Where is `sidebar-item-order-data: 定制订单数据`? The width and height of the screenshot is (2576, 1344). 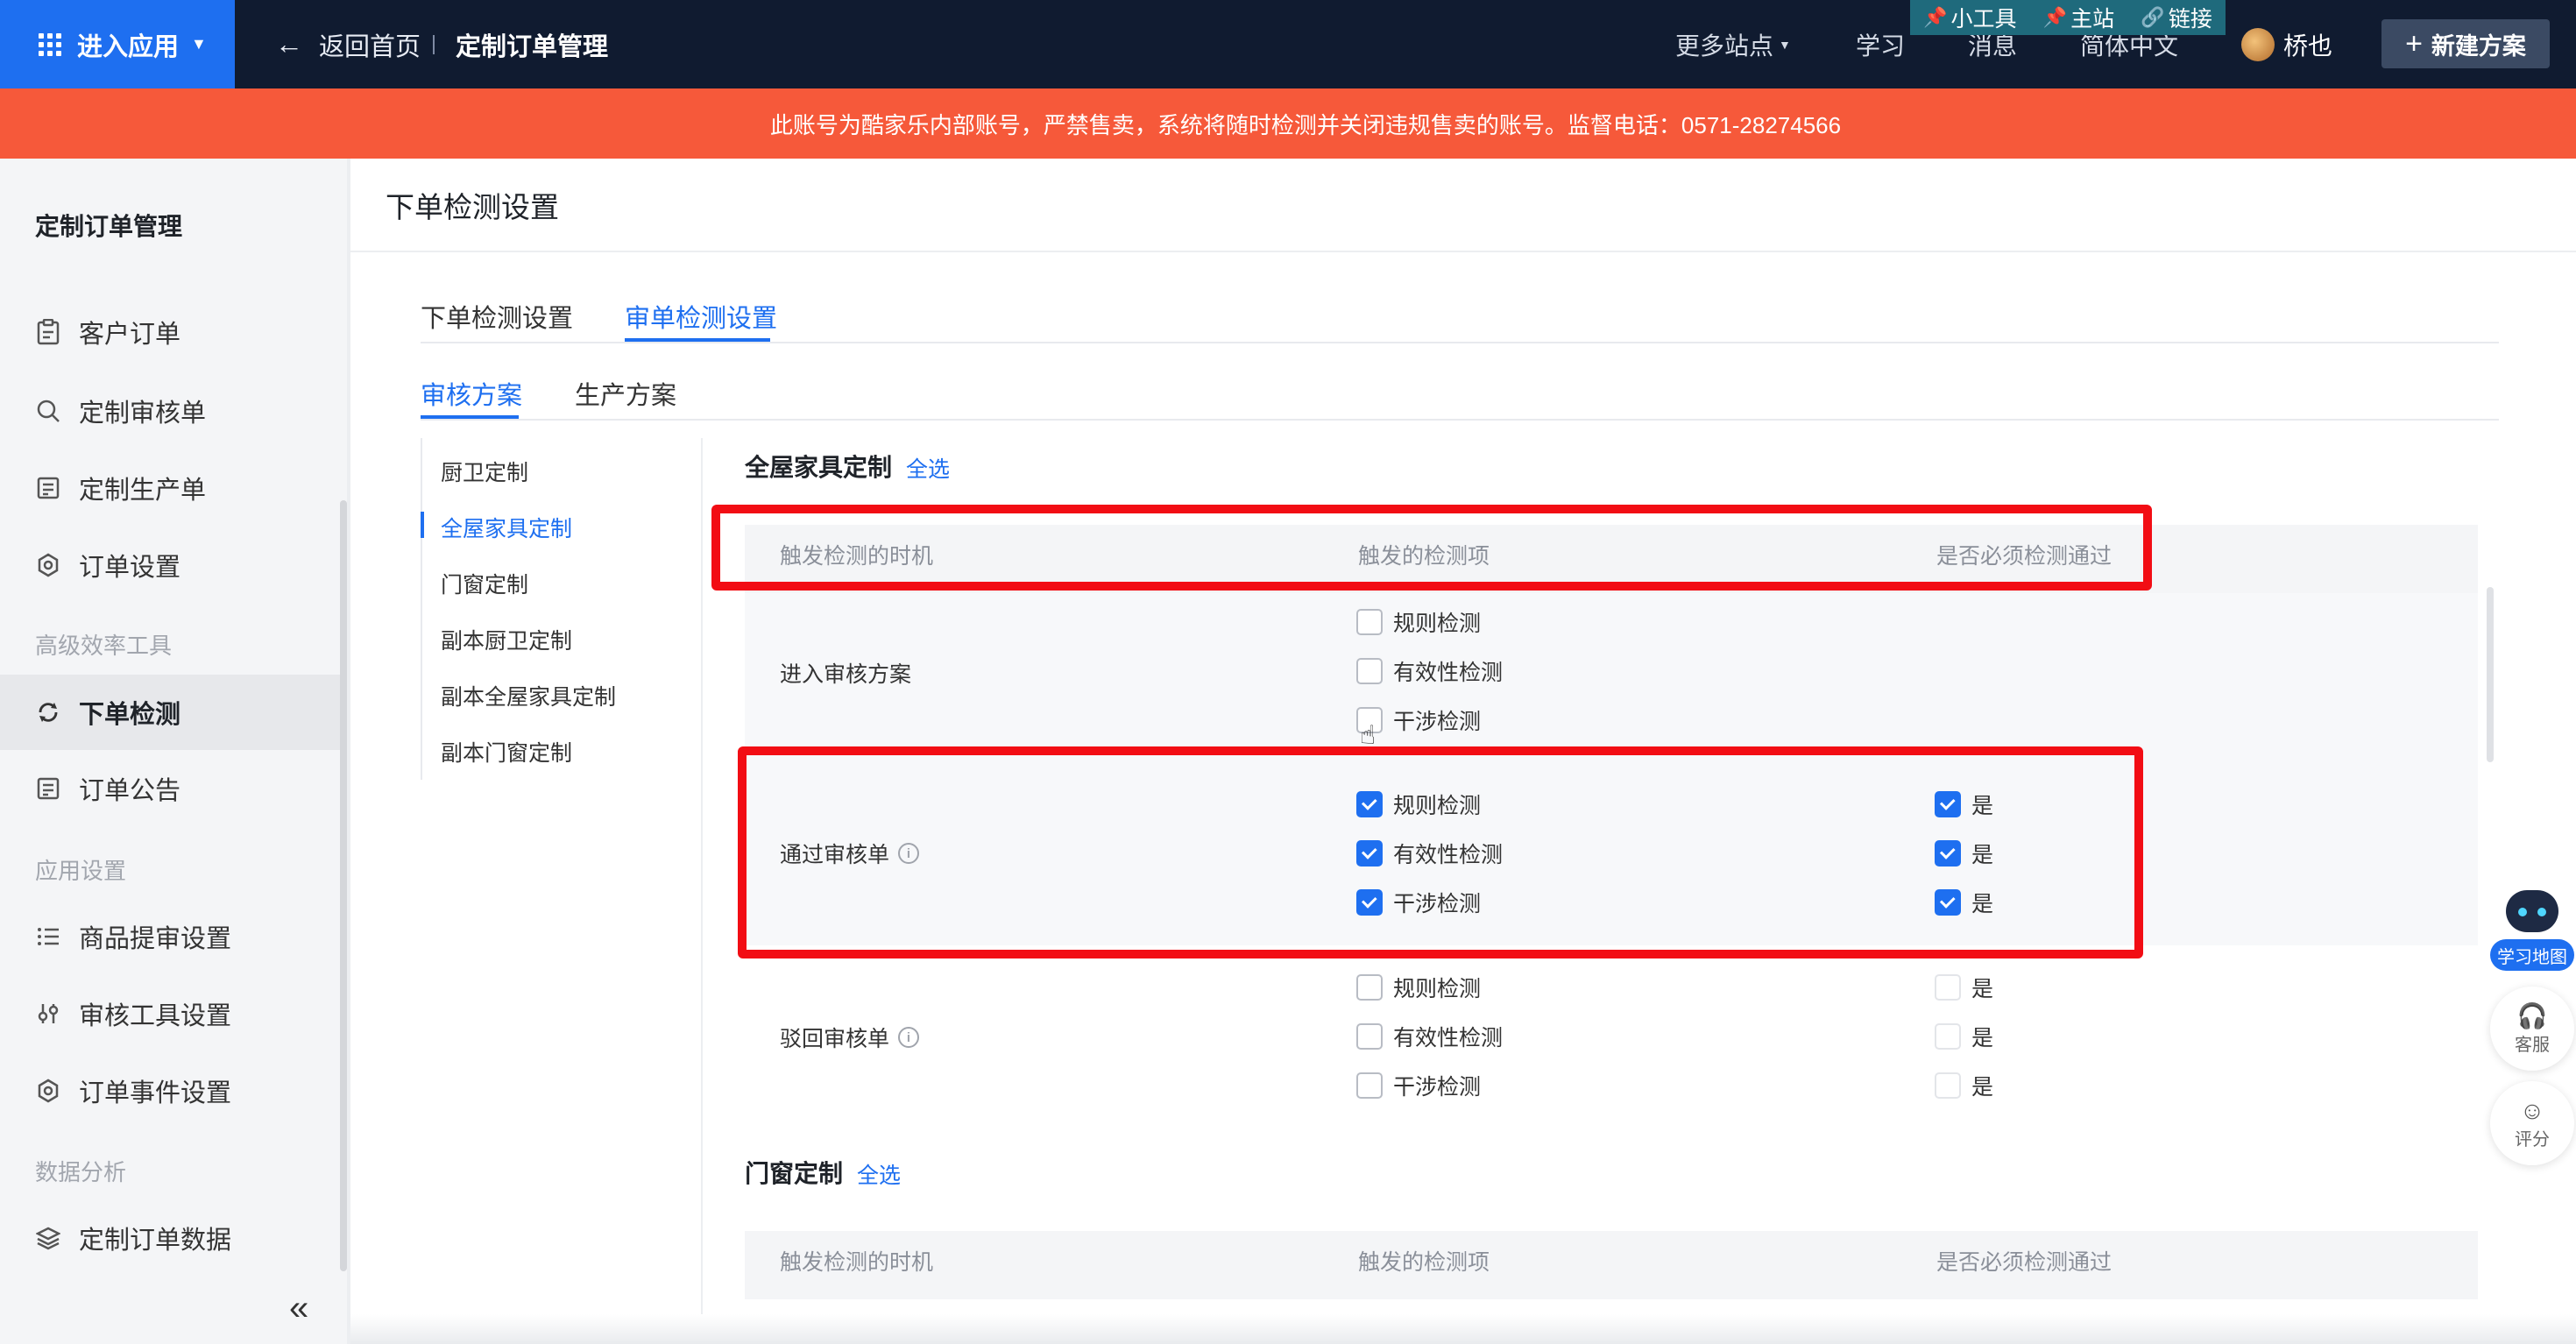
sidebar-item-order-data: 定制订单数据 is located at coordinates (173, 1238).